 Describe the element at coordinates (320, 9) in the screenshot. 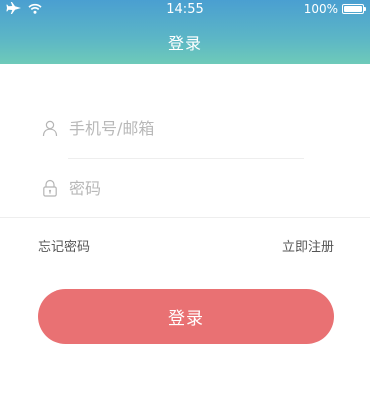

I see `battery-percent: 100%` at that location.